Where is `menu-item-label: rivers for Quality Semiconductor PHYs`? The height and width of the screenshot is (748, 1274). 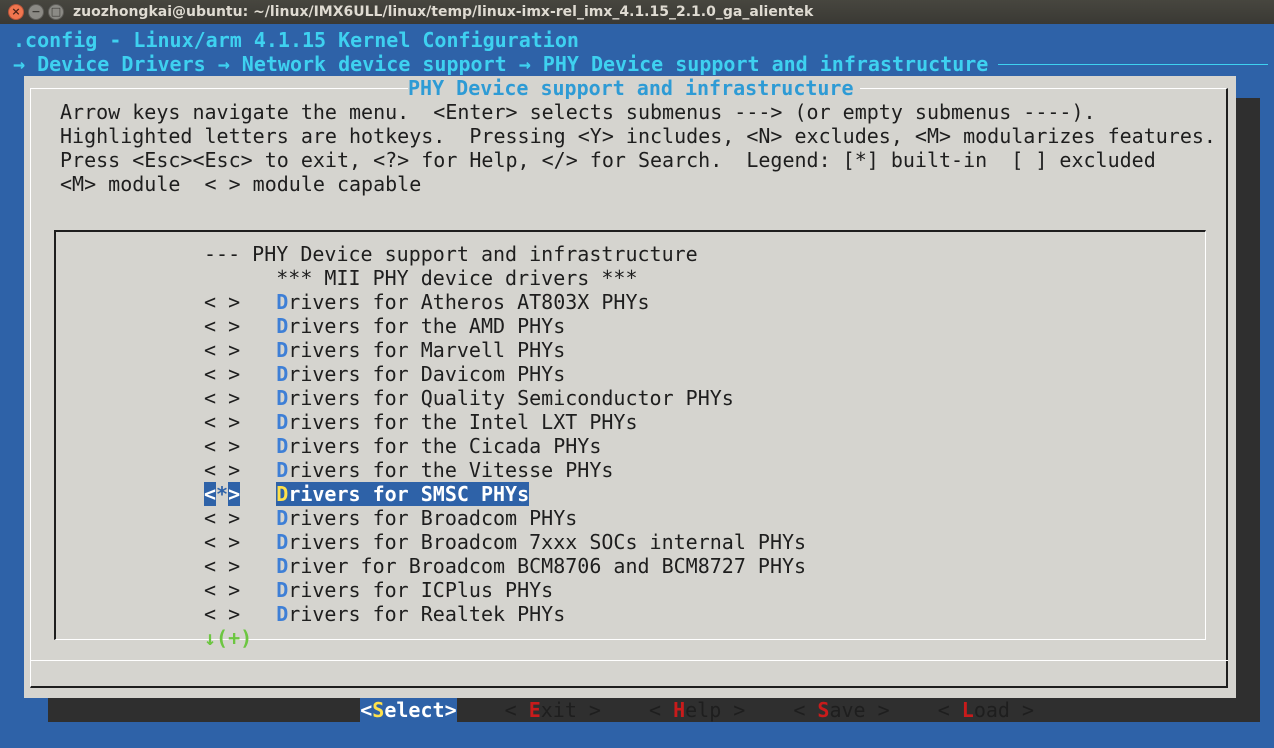 menu-item-label: rivers for Quality Semiconductor PHYs is located at coordinates (511, 398).